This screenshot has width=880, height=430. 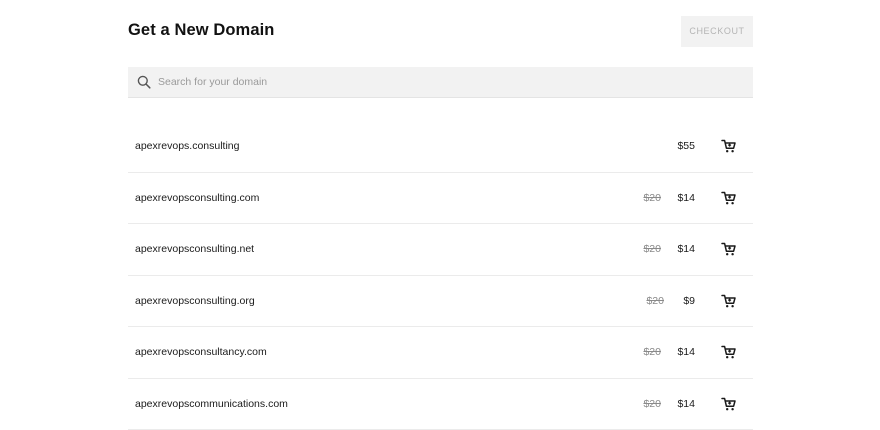 I want to click on domain-result-row: apexrevopsconsulting.org $20 $9, so click(x=440, y=302).